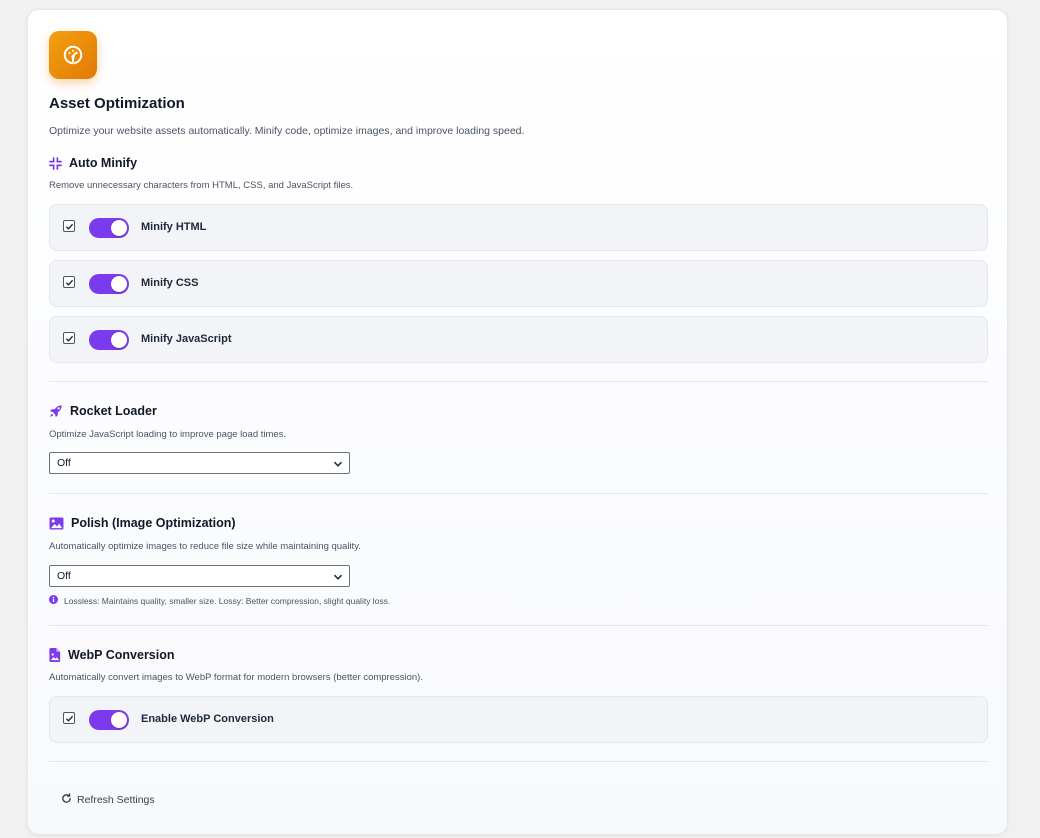 The image size is (1040, 838). I want to click on webp-conversion-toggle, so click(109, 720).